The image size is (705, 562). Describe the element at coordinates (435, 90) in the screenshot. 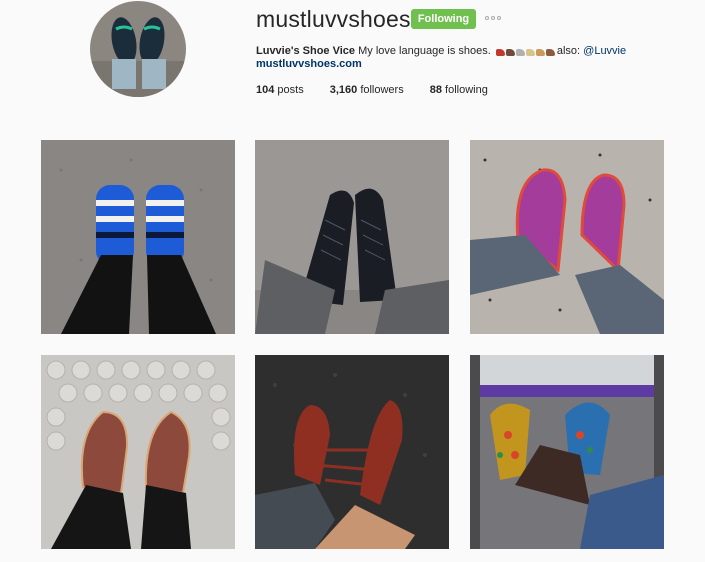

I see `following-count: 88` at that location.